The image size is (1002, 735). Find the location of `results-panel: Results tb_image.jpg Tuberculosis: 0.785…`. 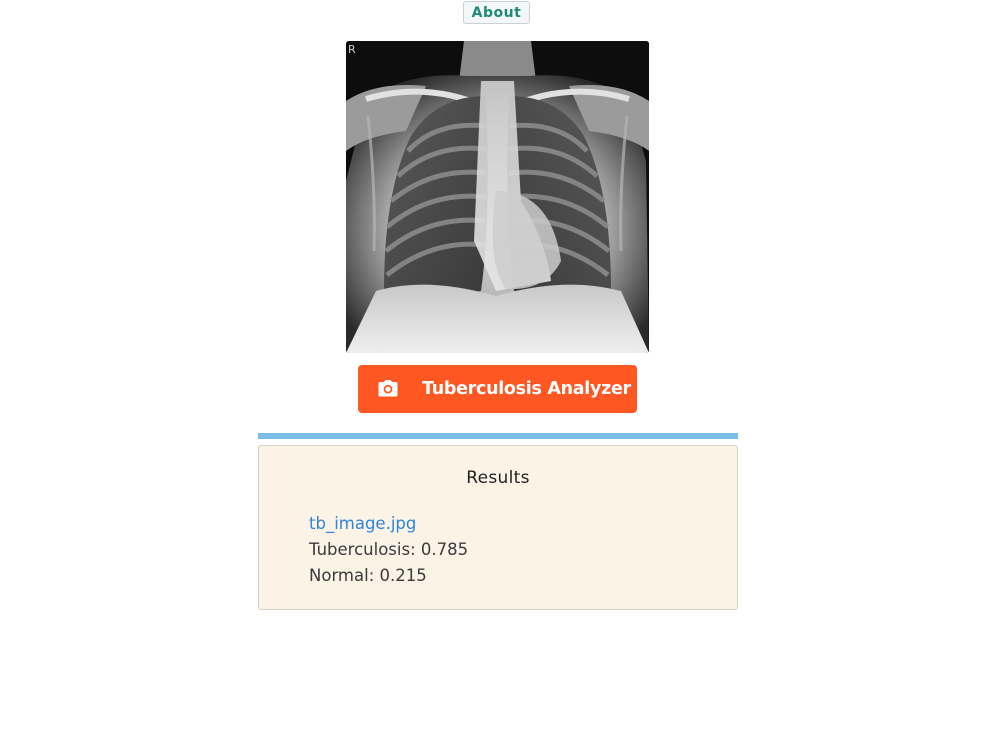

results-panel: Results tb_image.jpg Tuberculosis: 0.785… is located at coordinates (498, 527).